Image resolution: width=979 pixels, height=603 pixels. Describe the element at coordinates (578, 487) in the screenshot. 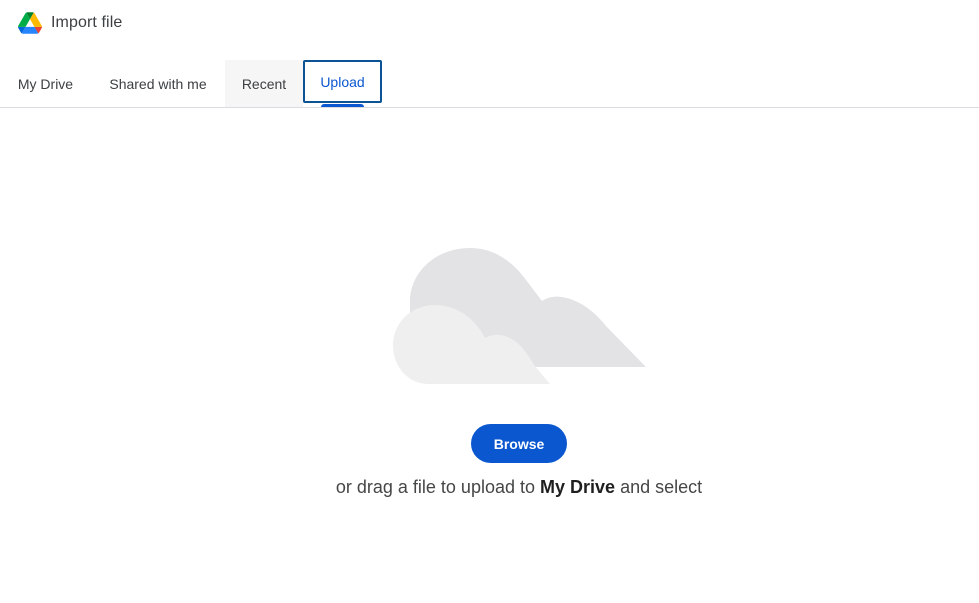

I see `drag-location-text: My Drive` at that location.